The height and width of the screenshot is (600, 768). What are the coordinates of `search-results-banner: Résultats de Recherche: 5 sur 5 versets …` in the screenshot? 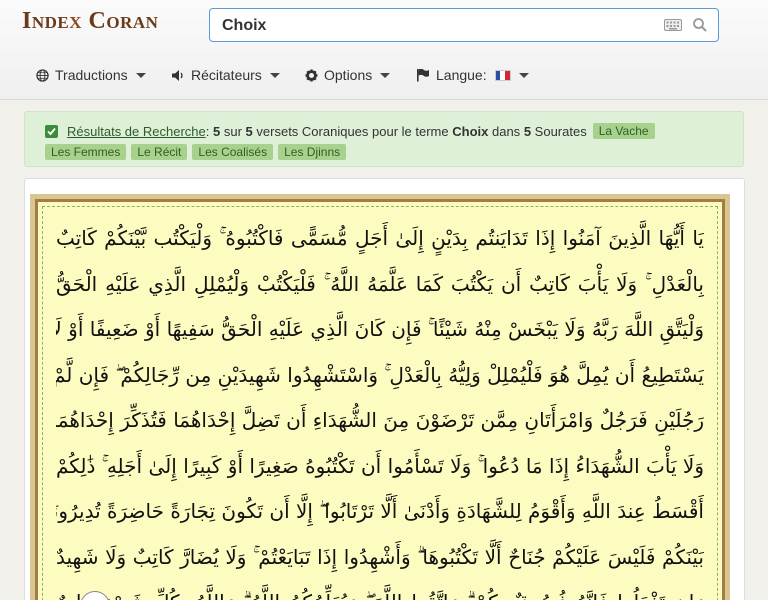 It's located at (384, 139).